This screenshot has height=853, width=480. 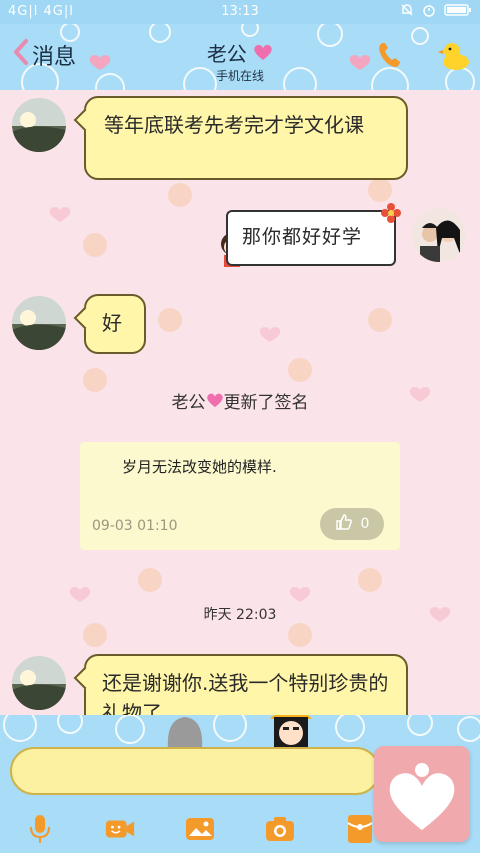 I want to click on call-button, so click(x=390, y=57).